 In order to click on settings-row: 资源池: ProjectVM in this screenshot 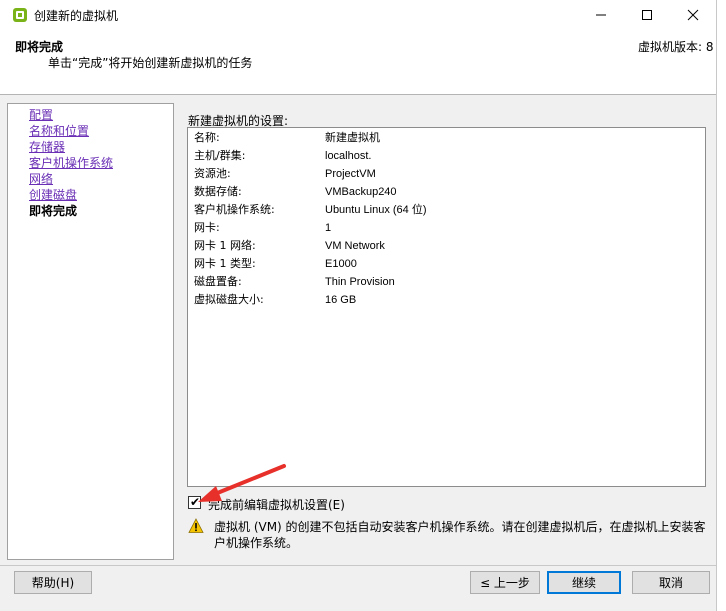, I will do `click(444, 174)`.